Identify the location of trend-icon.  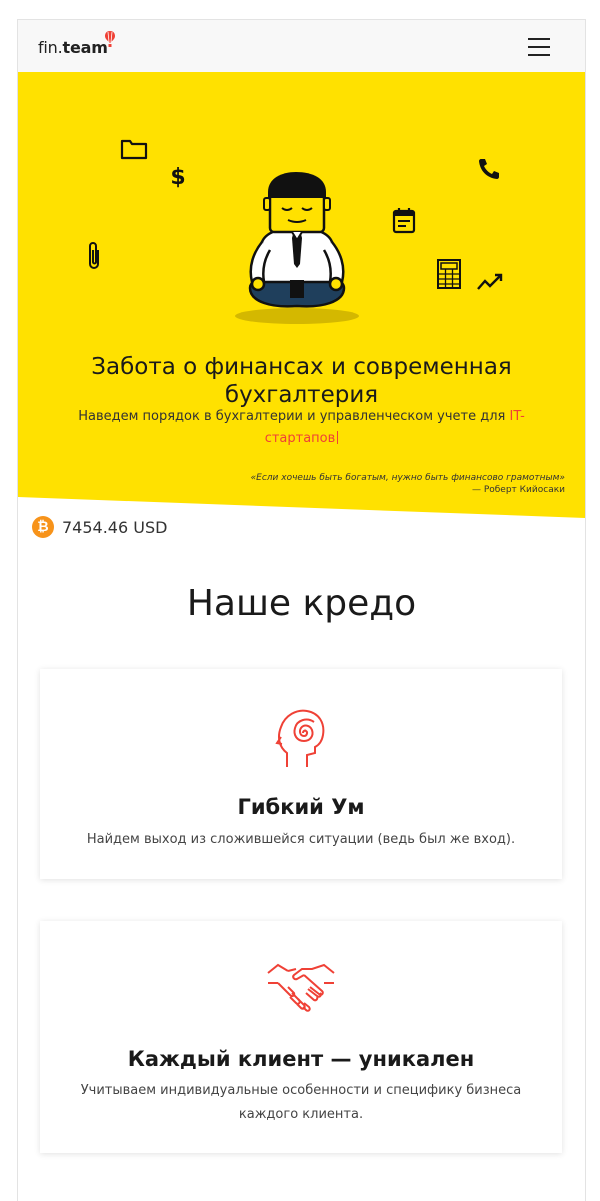
(490, 281).